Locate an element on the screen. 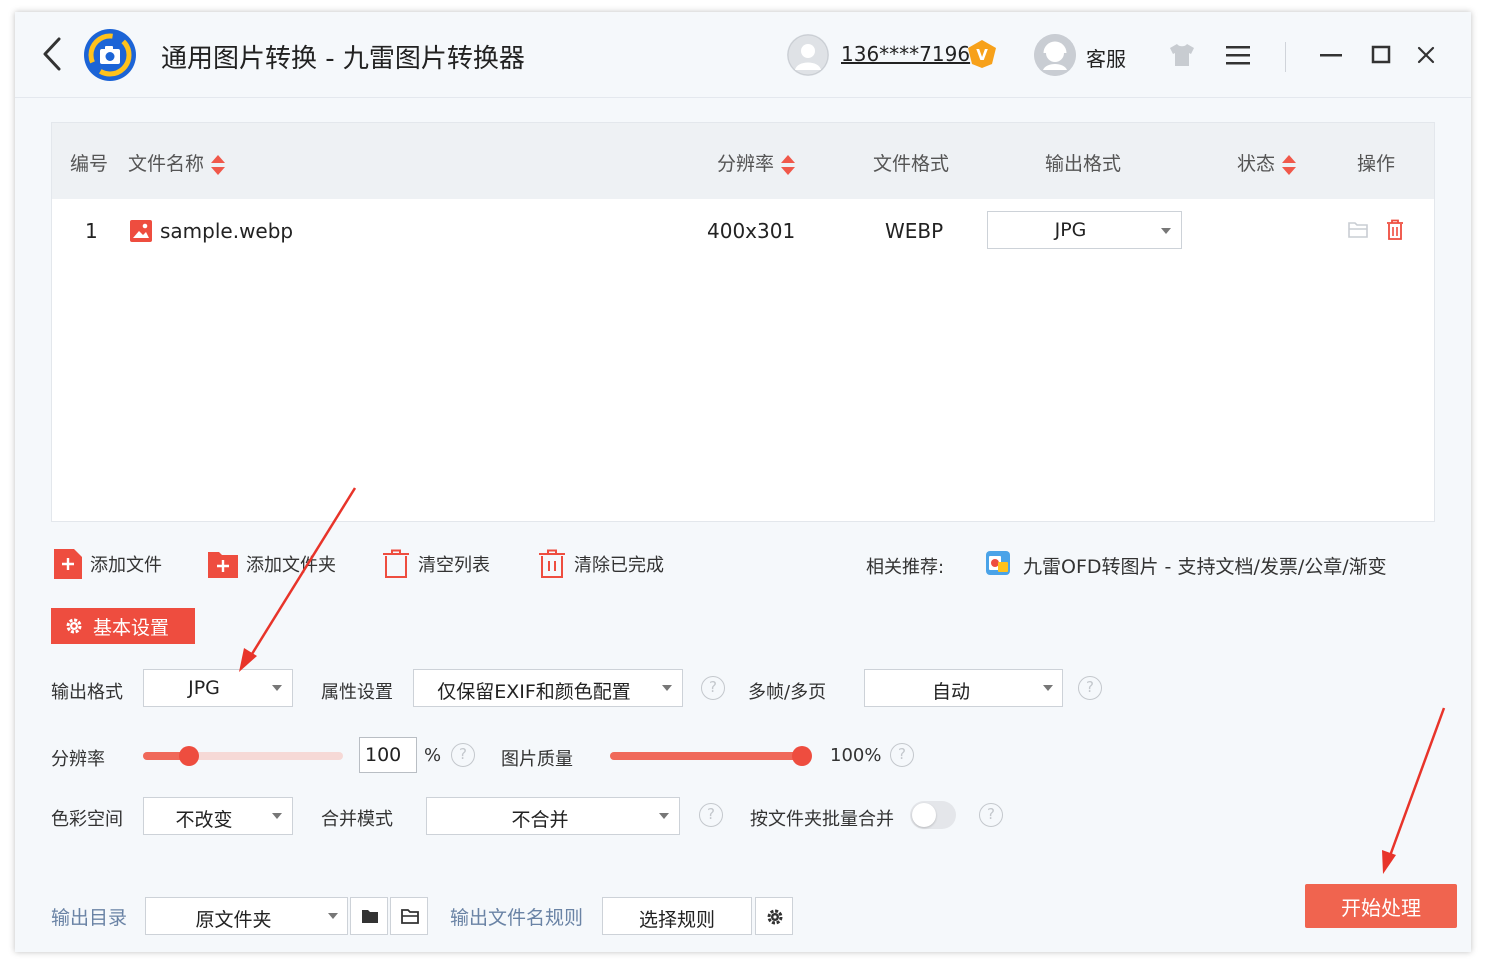 Image resolution: width=1487 pixels, height=967 pixels. row-index: 1 is located at coordinates (91, 231).